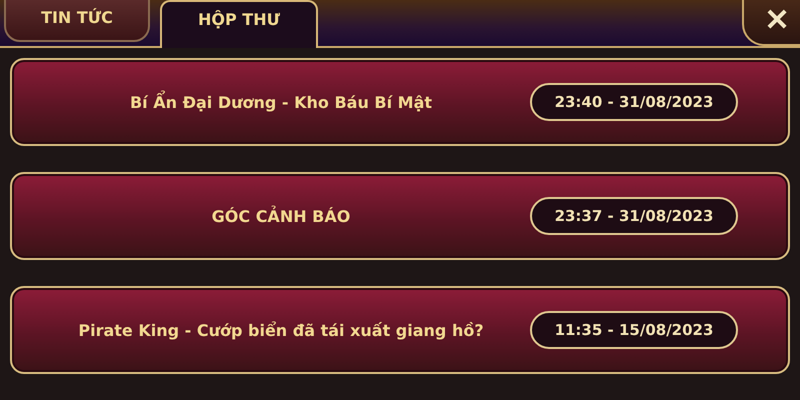 The width and height of the screenshot is (800, 400). I want to click on message-title: GÓC CẢNH BÁO, so click(281, 216).